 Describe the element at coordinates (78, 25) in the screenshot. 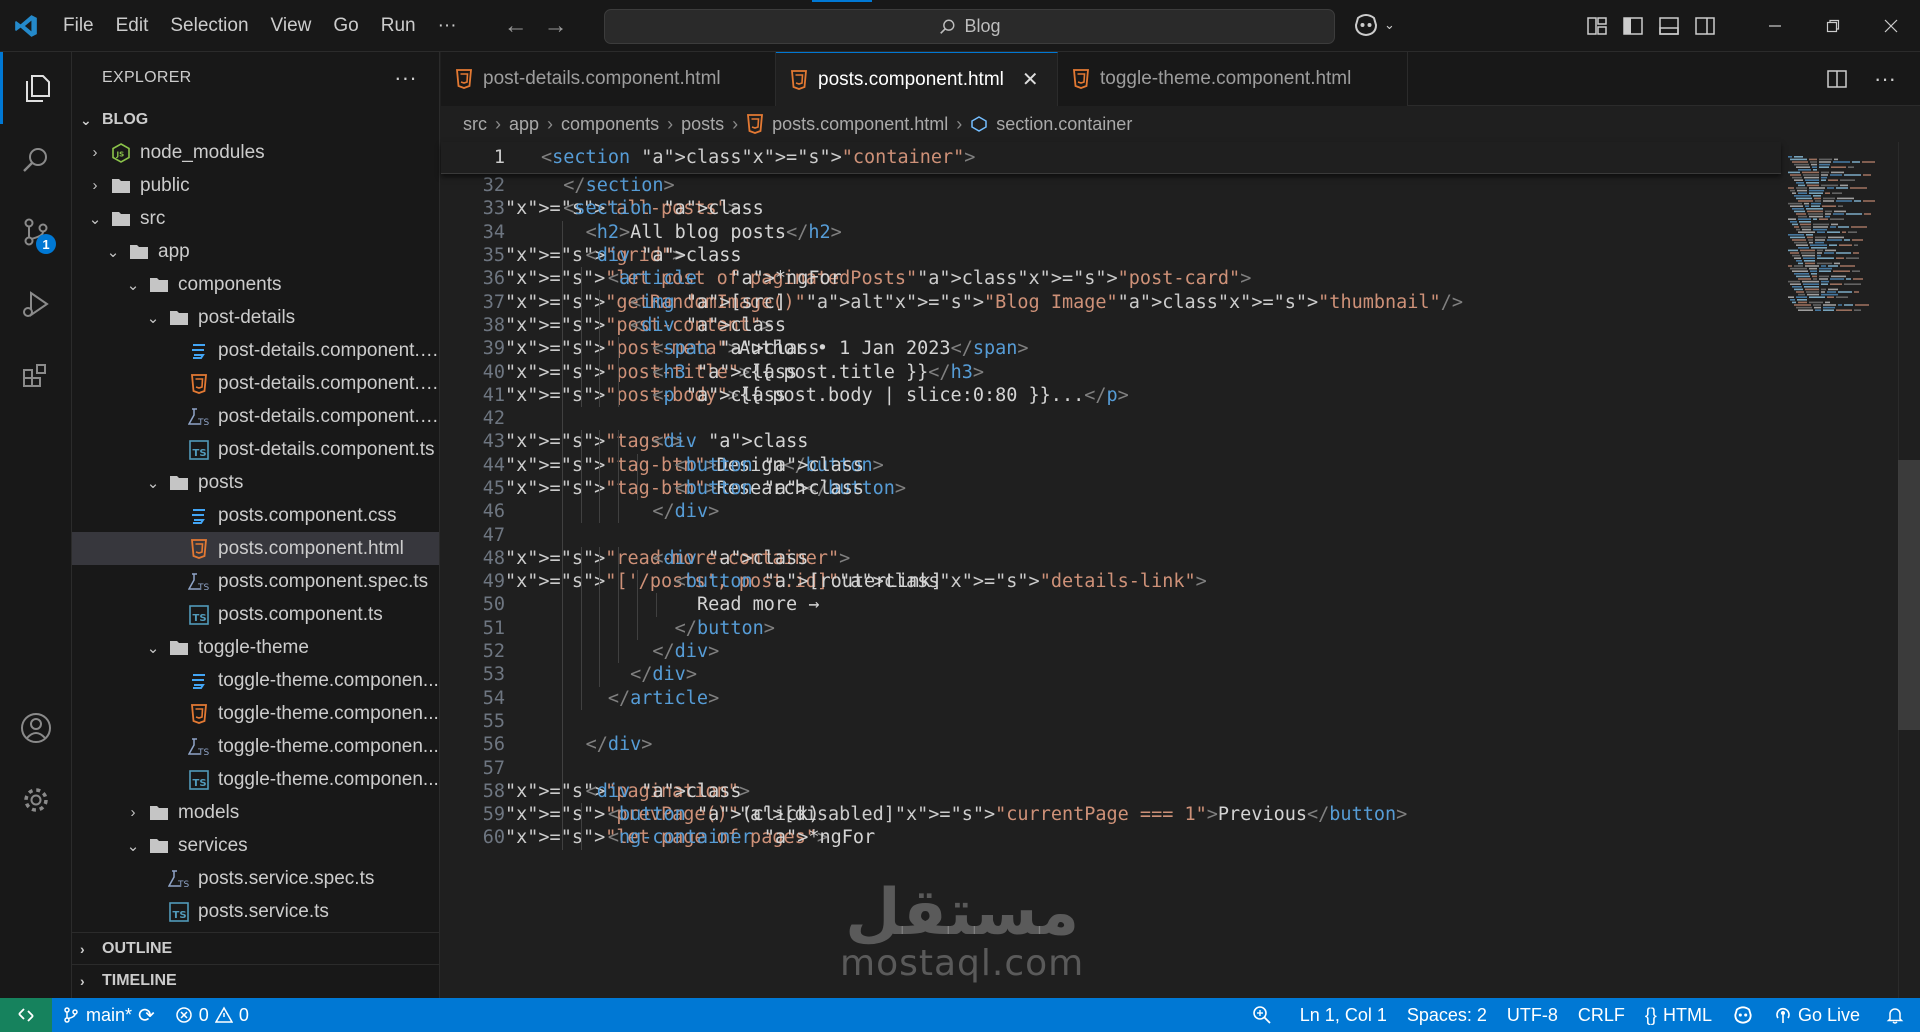

I see `menu-file: File` at that location.